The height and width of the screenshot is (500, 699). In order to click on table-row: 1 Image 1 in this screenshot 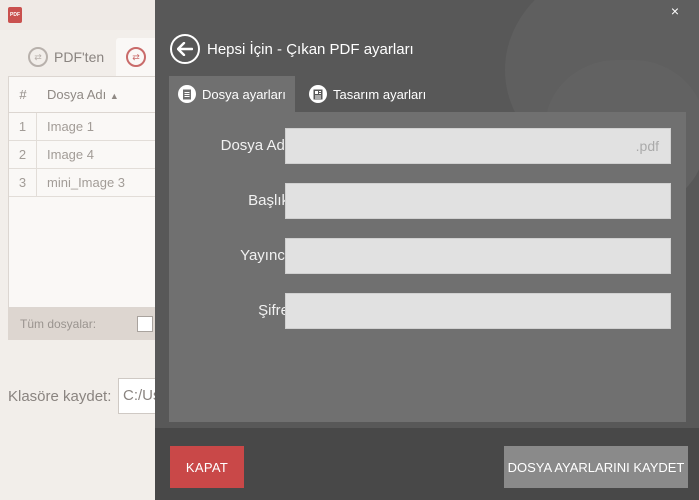, I will do `click(83, 127)`.